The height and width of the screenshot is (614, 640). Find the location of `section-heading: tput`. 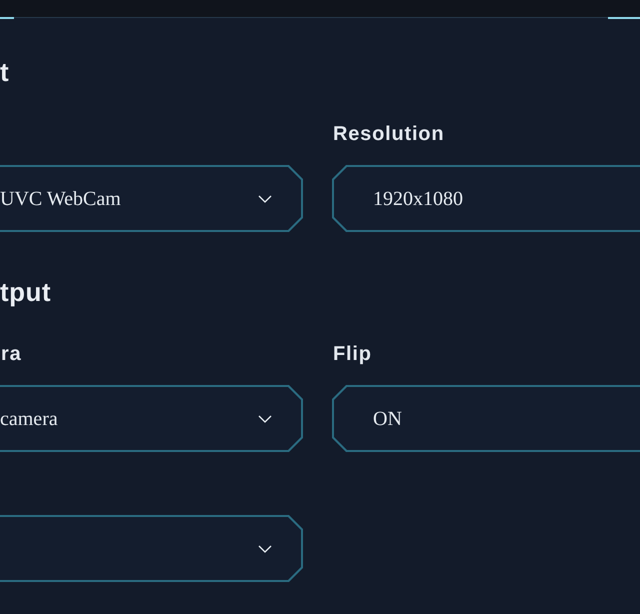

section-heading: tput is located at coordinates (26, 292).